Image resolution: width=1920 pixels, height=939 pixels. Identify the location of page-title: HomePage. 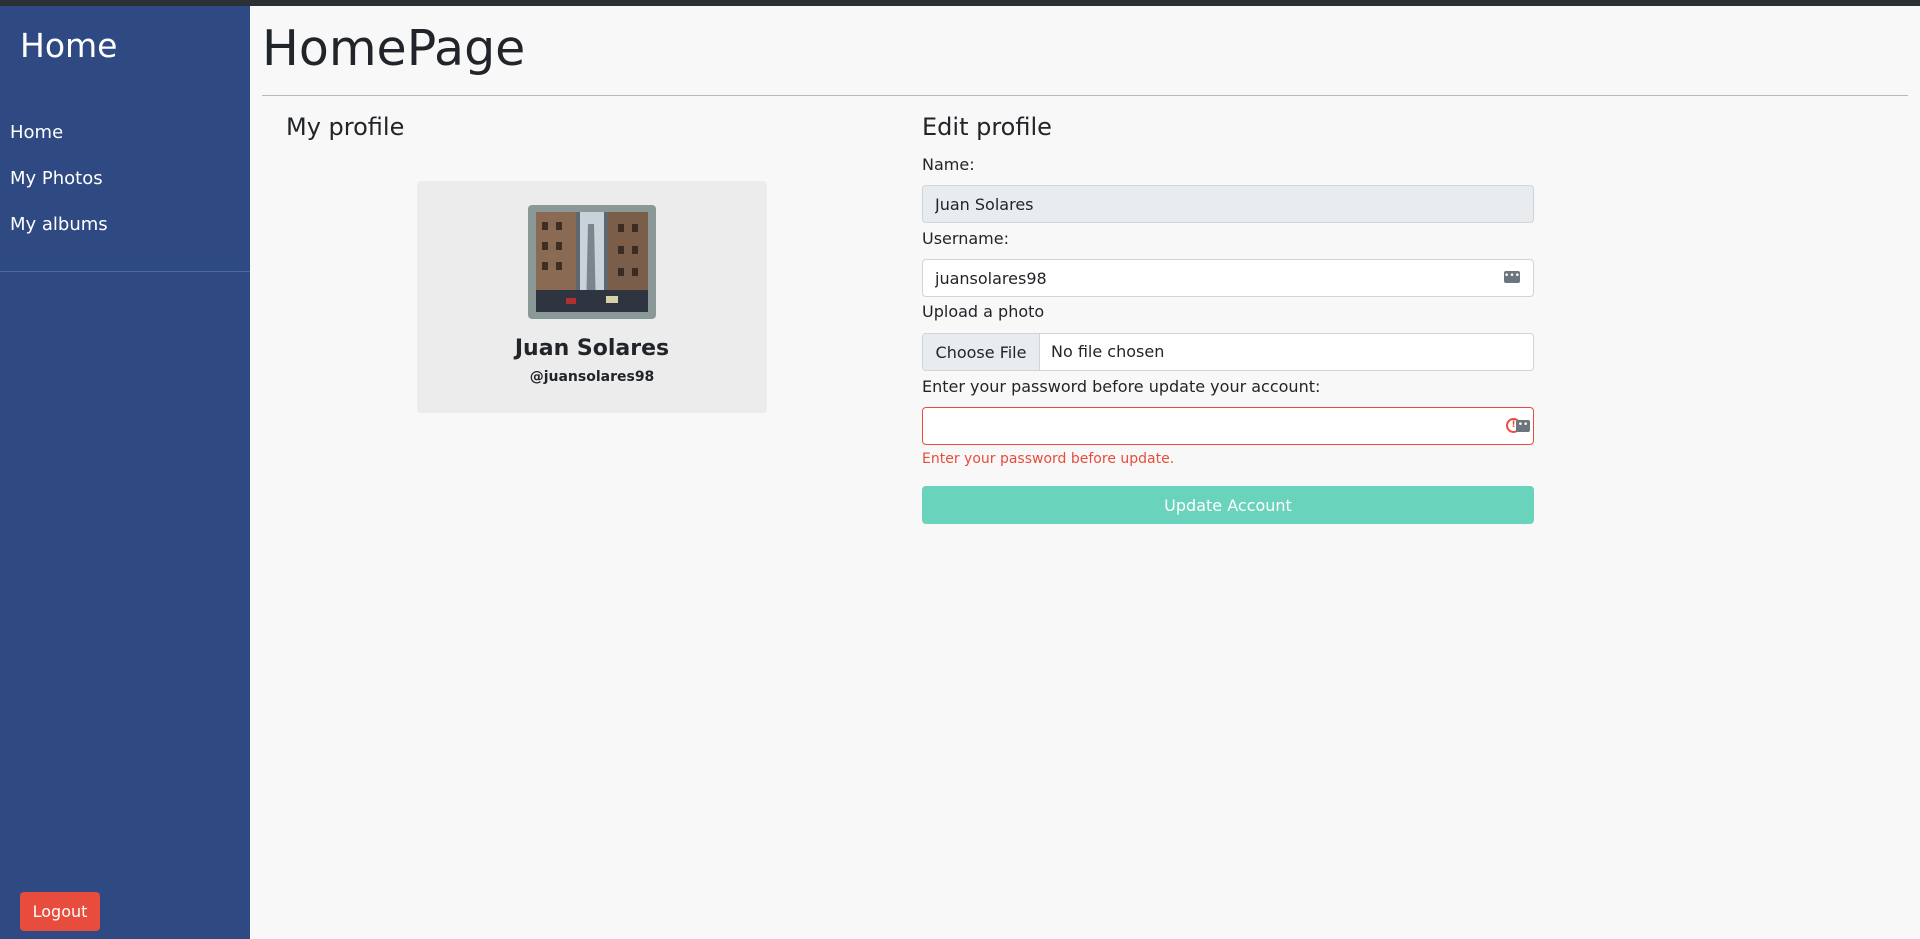
(394, 48).